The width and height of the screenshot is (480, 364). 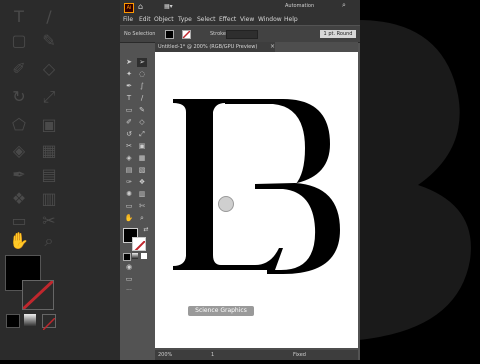 What do you see at coordinates (140, 34) in the screenshot?
I see `selection-status: No Selection` at bounding box center [140, 34].